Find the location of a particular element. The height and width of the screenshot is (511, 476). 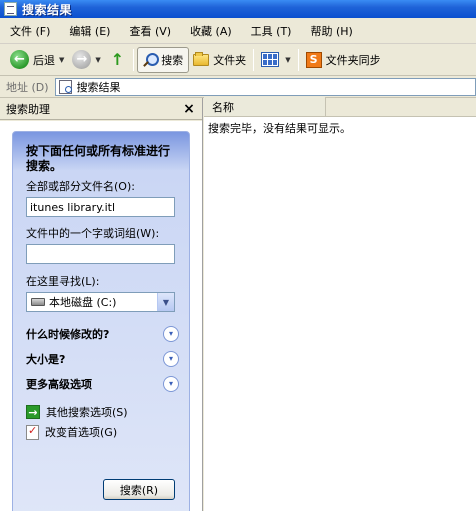

green-arrow-icon: → is located at coordinates (33, 412).